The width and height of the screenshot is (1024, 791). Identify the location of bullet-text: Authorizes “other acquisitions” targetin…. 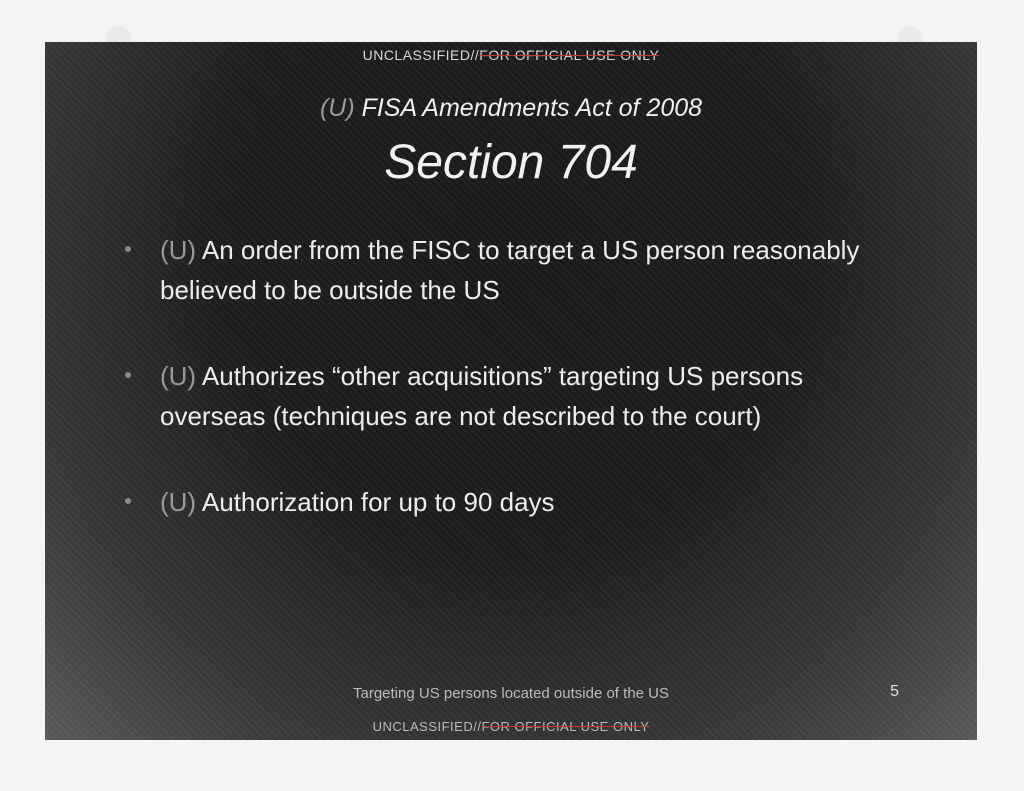
(482, 396).